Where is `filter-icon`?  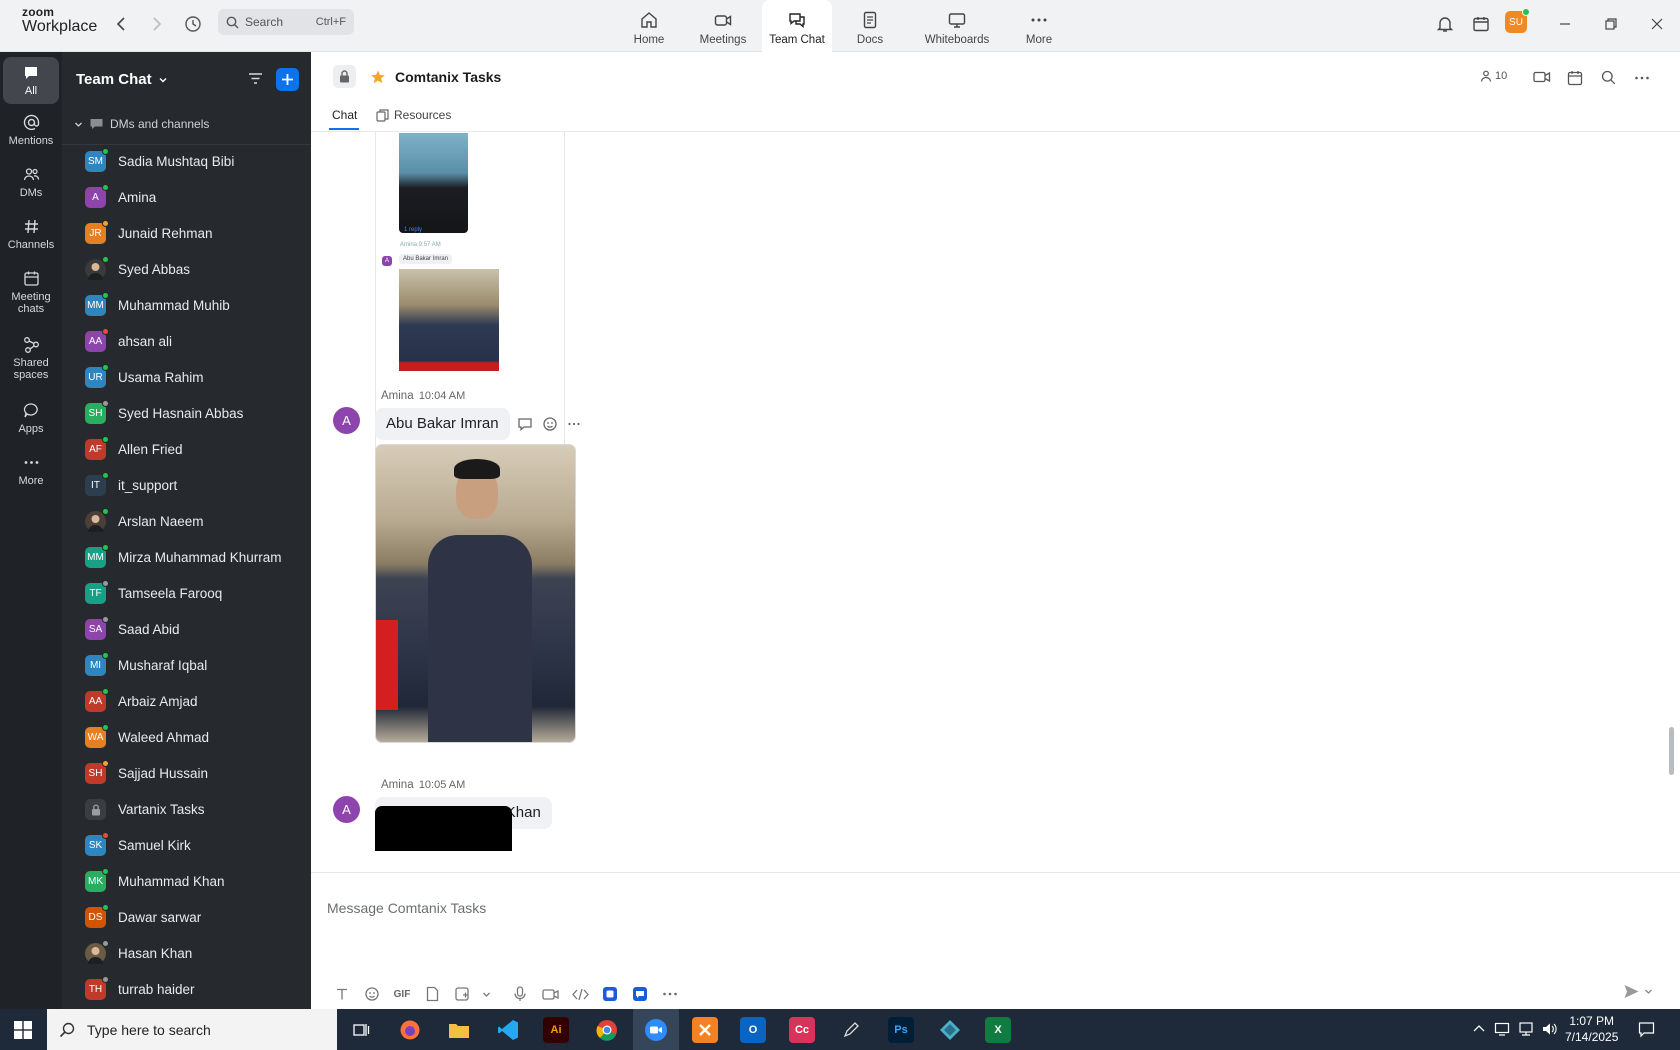 filter-icon is located at coordinates (255, 78).